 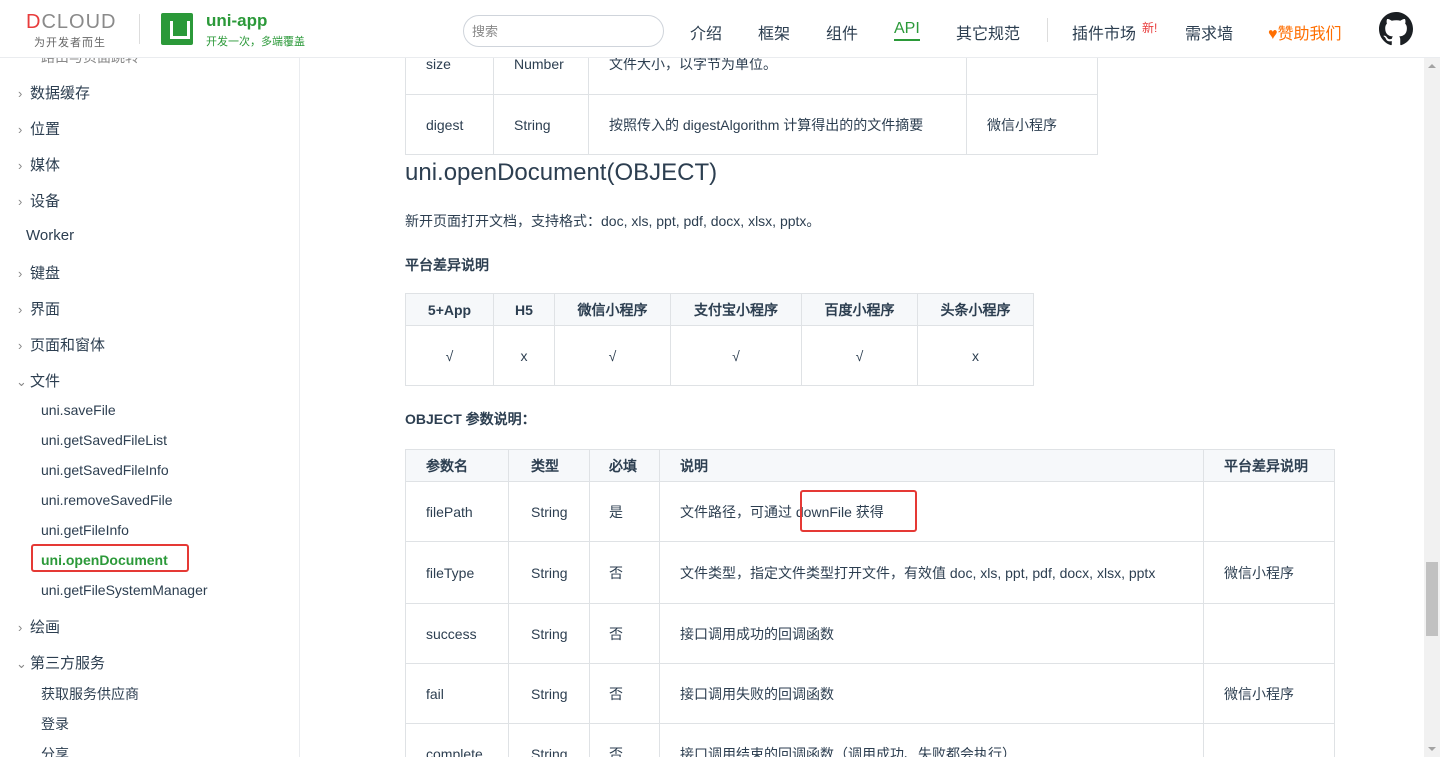 I want to click on sidebar-subitem-login: 登录, so click(x=55, y=724).